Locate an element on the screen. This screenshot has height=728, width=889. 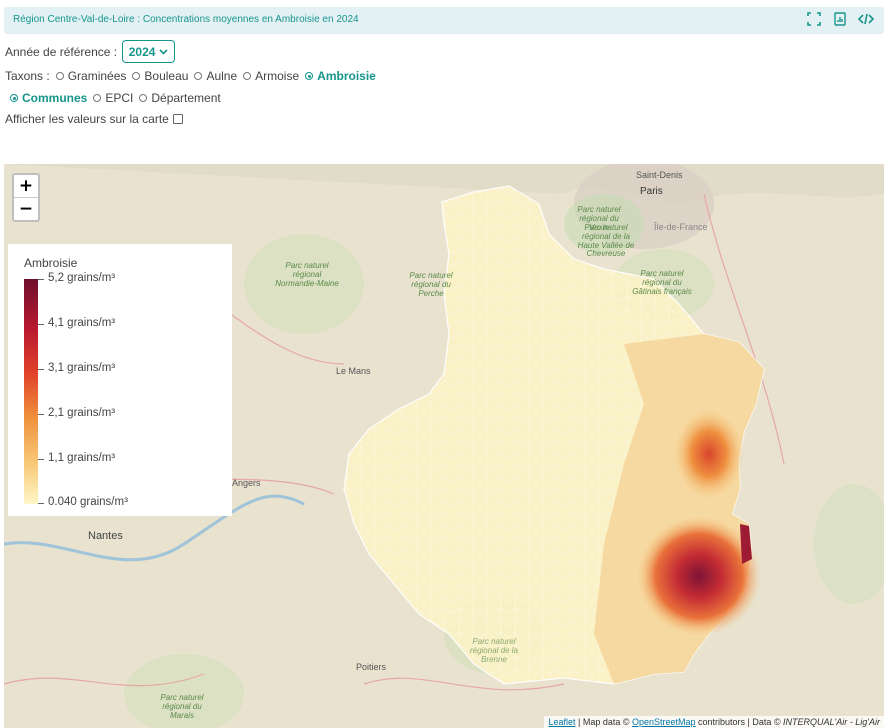
level-departement-radio: Département is located at coordinates (180, 98).